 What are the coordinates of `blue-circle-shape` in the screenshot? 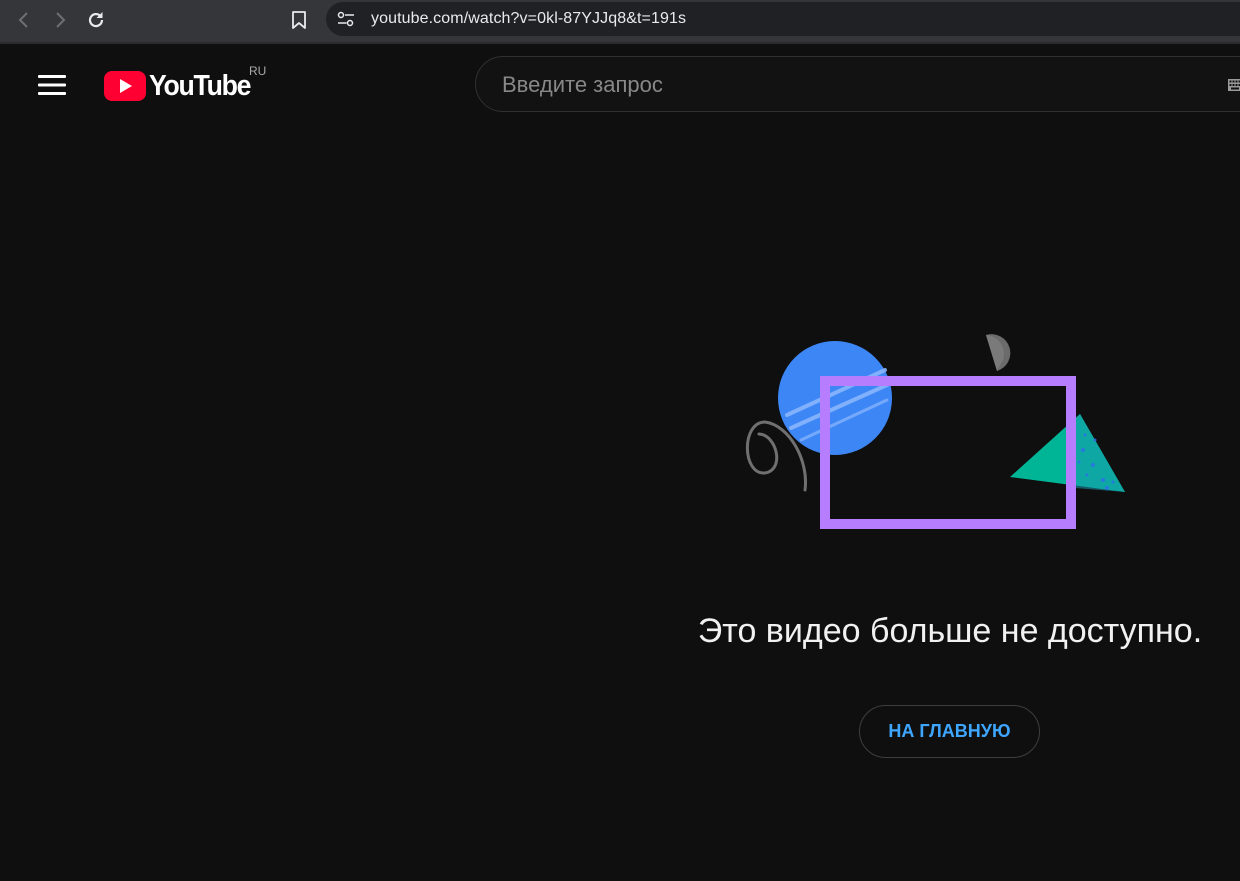 It's located at (835, 398).